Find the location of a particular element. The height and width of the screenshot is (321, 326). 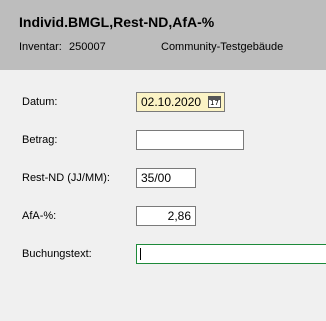

afa-label: AfA-%: is located at coordinates (39, 216).